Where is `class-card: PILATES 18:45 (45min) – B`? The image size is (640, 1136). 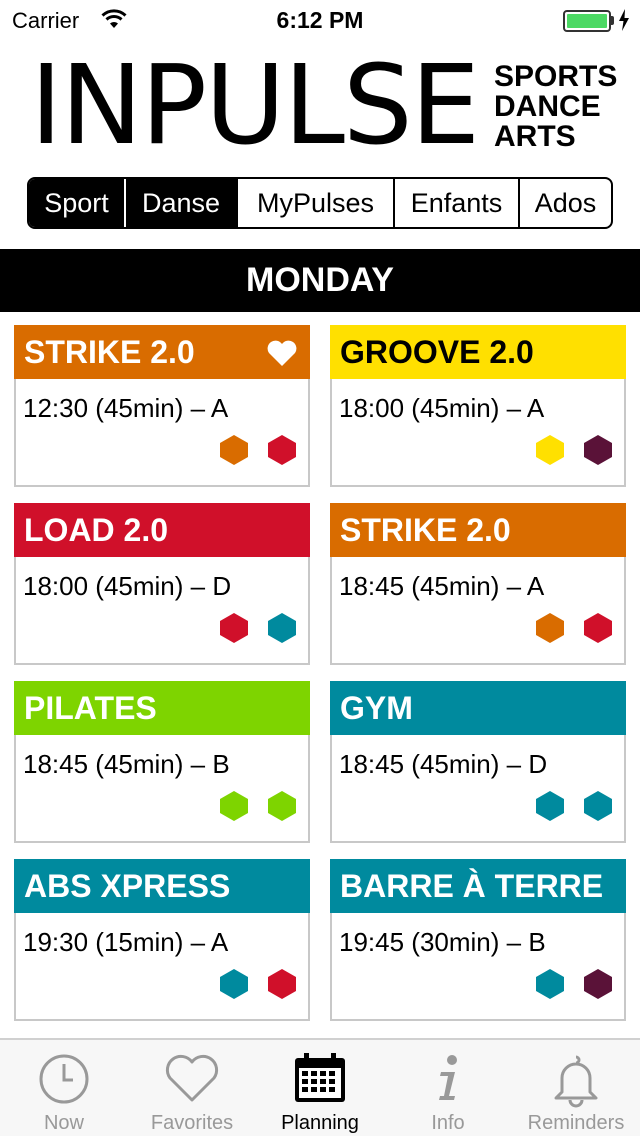
class-card: PILATES 18:45 (45min) – B is located at coordinates (162, 762).